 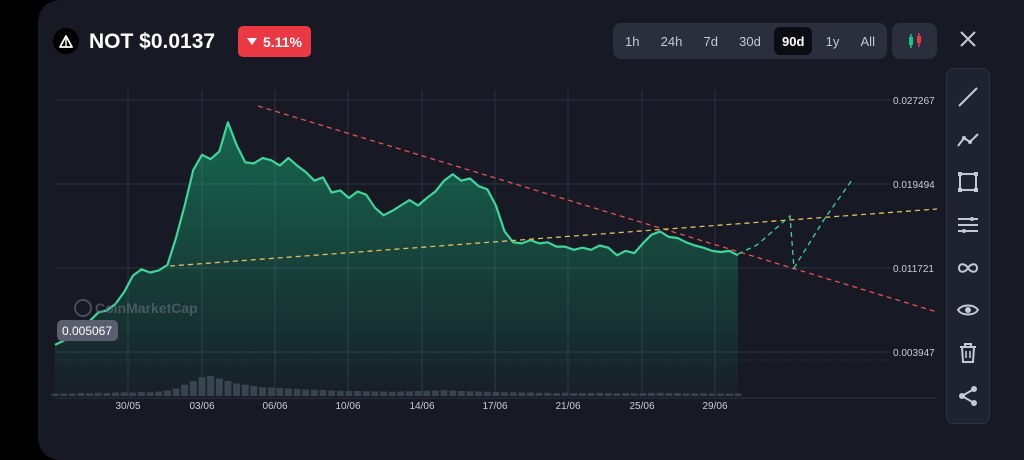 I want to click on x-tick-label: 21/06, so click(x=567, y=406).